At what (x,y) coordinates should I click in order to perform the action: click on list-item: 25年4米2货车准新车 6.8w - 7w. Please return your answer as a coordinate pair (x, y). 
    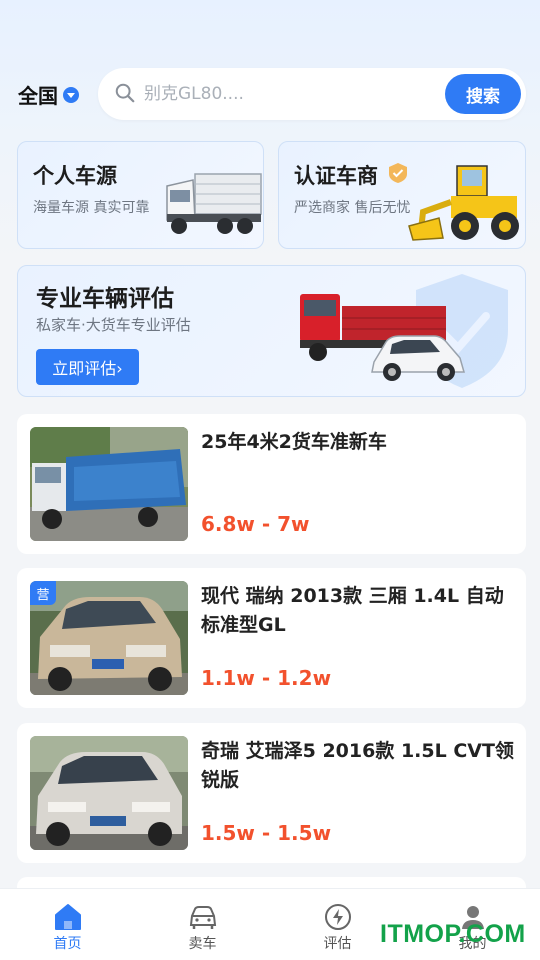
    Looking at the image, I should click on (271, 484).